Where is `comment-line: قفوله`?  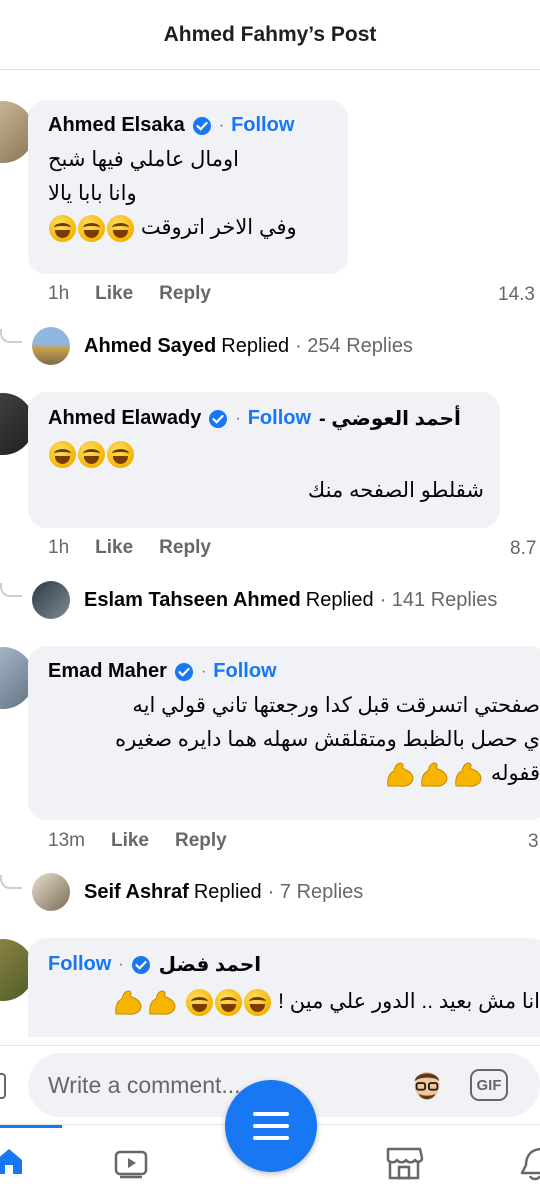
comment-line: قفوله is located at coordinates (294, 774).